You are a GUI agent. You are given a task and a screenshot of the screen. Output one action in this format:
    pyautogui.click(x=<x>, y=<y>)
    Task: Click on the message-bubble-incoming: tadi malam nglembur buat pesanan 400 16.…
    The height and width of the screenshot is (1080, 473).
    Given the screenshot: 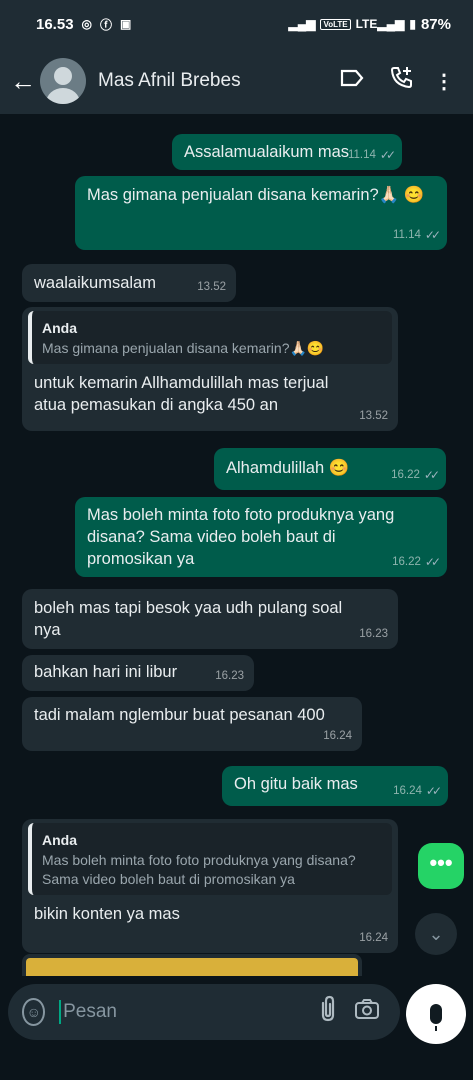 What is the action you would take?
    pyautogui.click(x=192, y=724)
    